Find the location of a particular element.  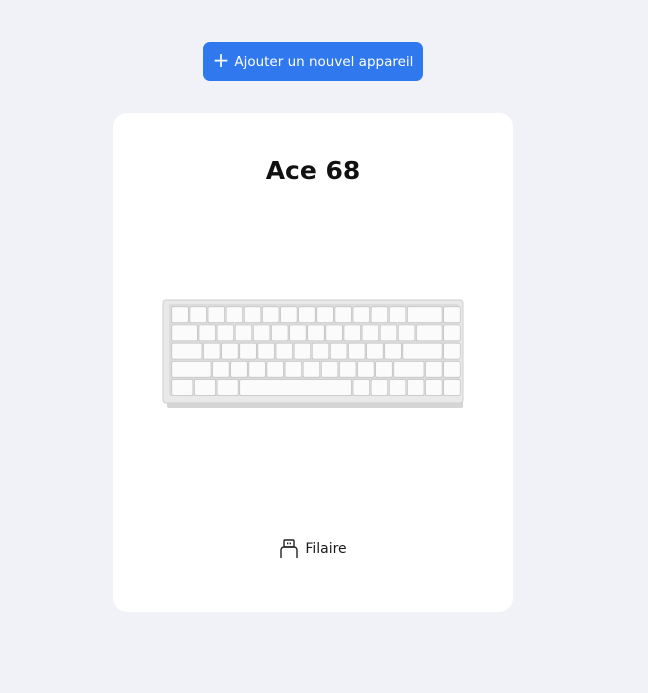

add-device-label: Ajouter un nouvel appareil is located at coordinates (324, 61).